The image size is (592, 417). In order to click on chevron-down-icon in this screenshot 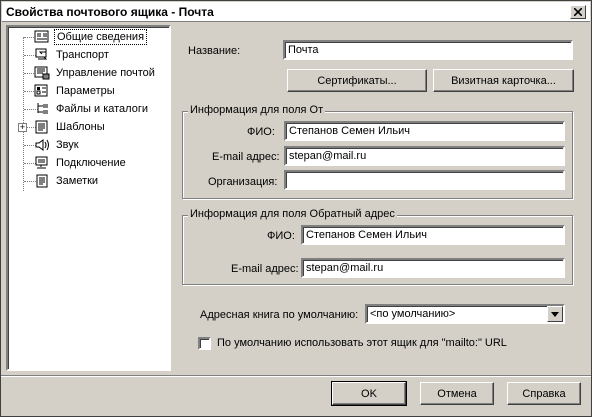, I will do `click(555, 314)`.